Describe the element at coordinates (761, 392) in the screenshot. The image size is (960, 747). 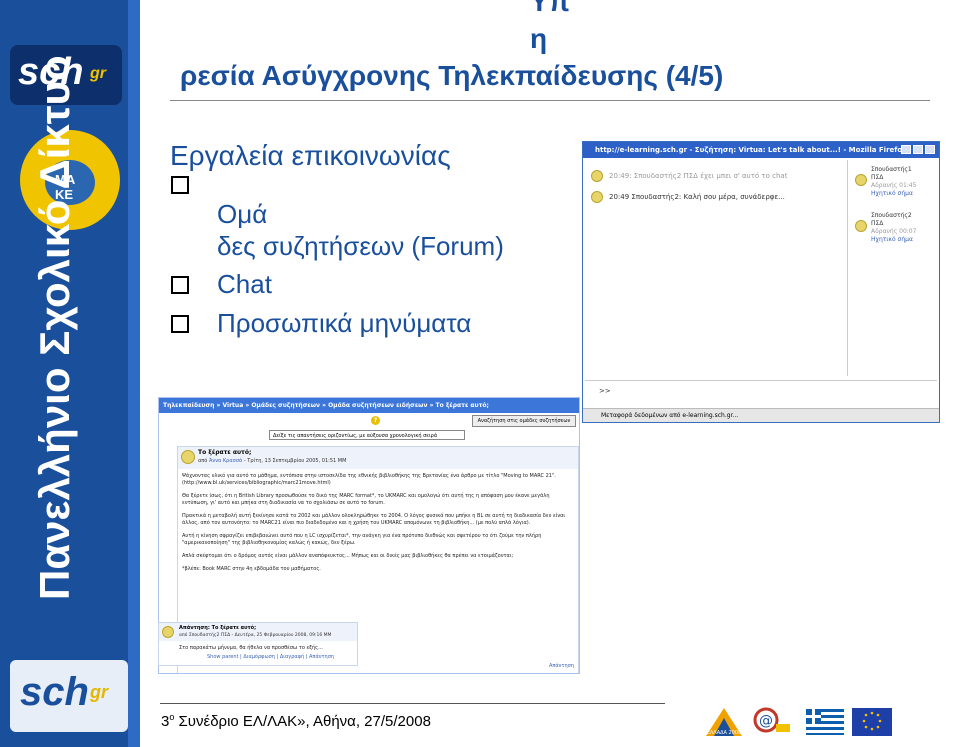
I see `chat-input: >>` at that location.